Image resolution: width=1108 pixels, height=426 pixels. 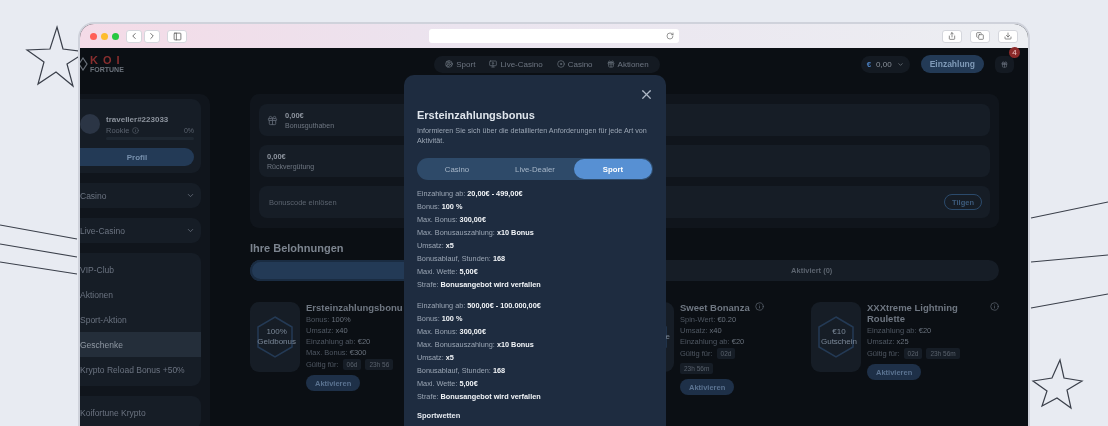 What do you see at coordinates (137, 119) in the screenshot?
I see `username: traveller#223033` at bounding box center [137, 119].